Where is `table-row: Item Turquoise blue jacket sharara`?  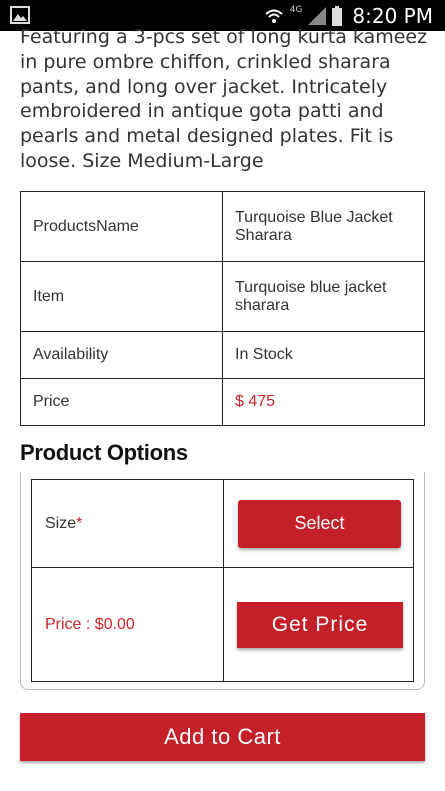
table-row: Item Turquoise blue jacket sharara is located at coordinates (222, 296).